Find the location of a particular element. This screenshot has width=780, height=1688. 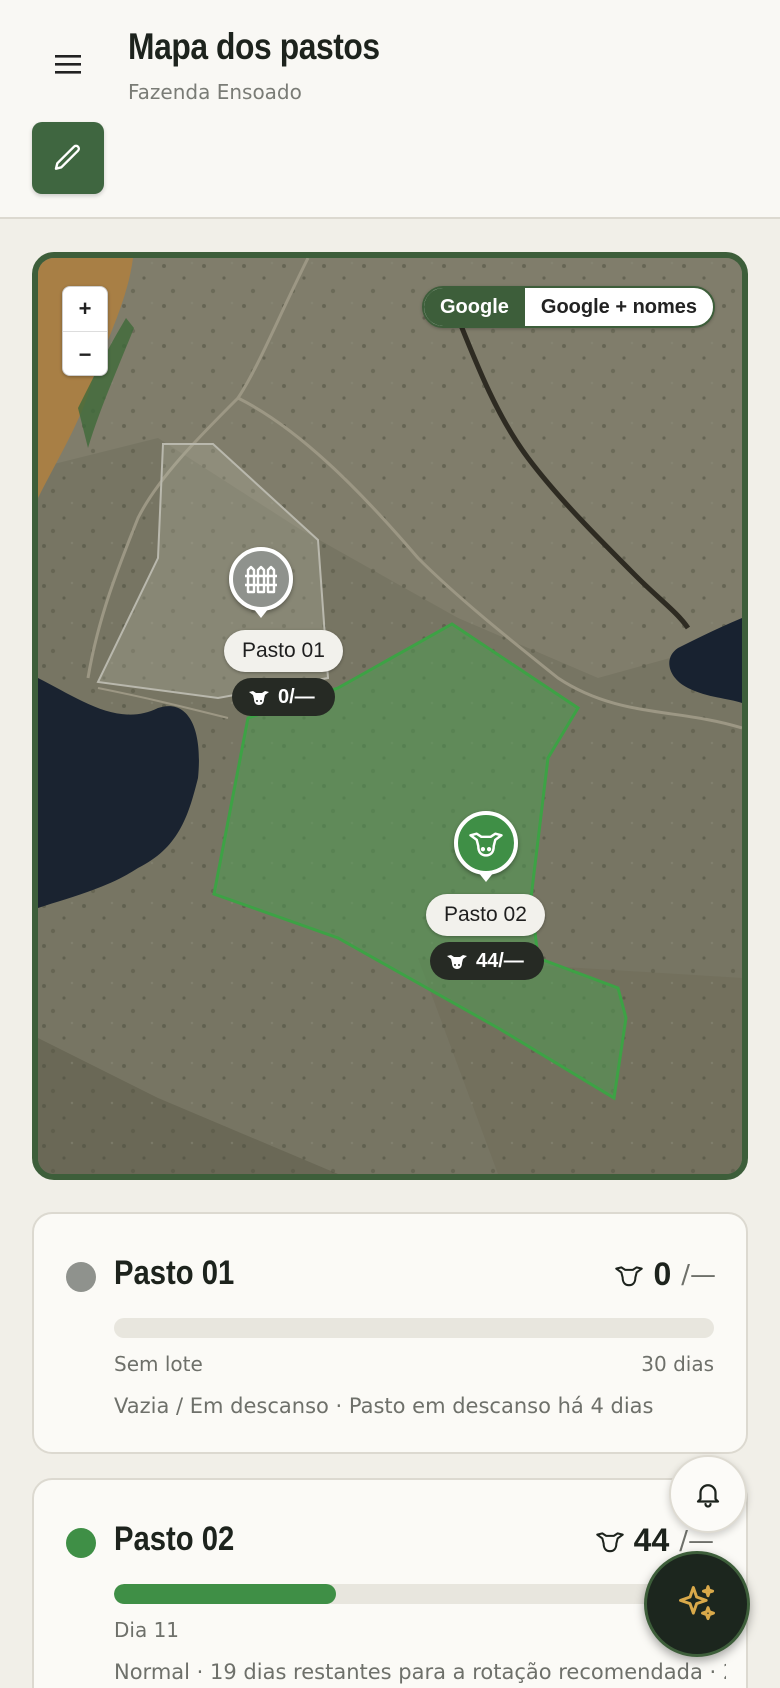

lot-label: Sem lote is located at coordinates (158, 1364).